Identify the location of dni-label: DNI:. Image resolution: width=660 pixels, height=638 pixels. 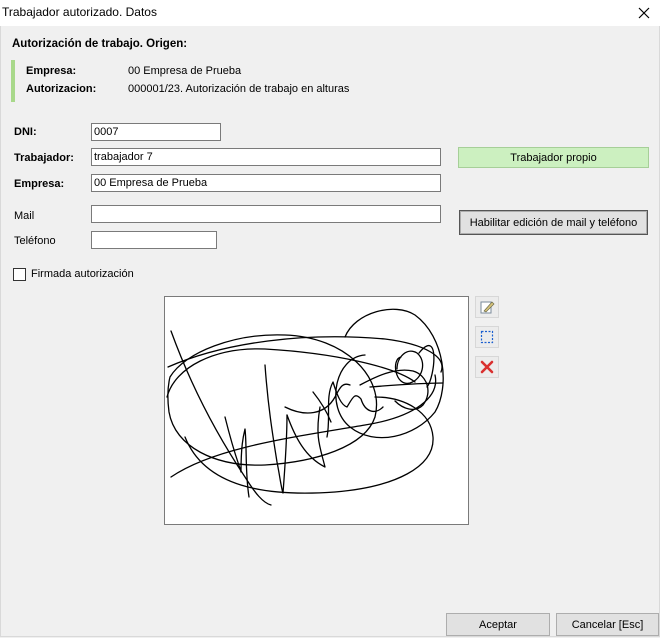
(25, 132).